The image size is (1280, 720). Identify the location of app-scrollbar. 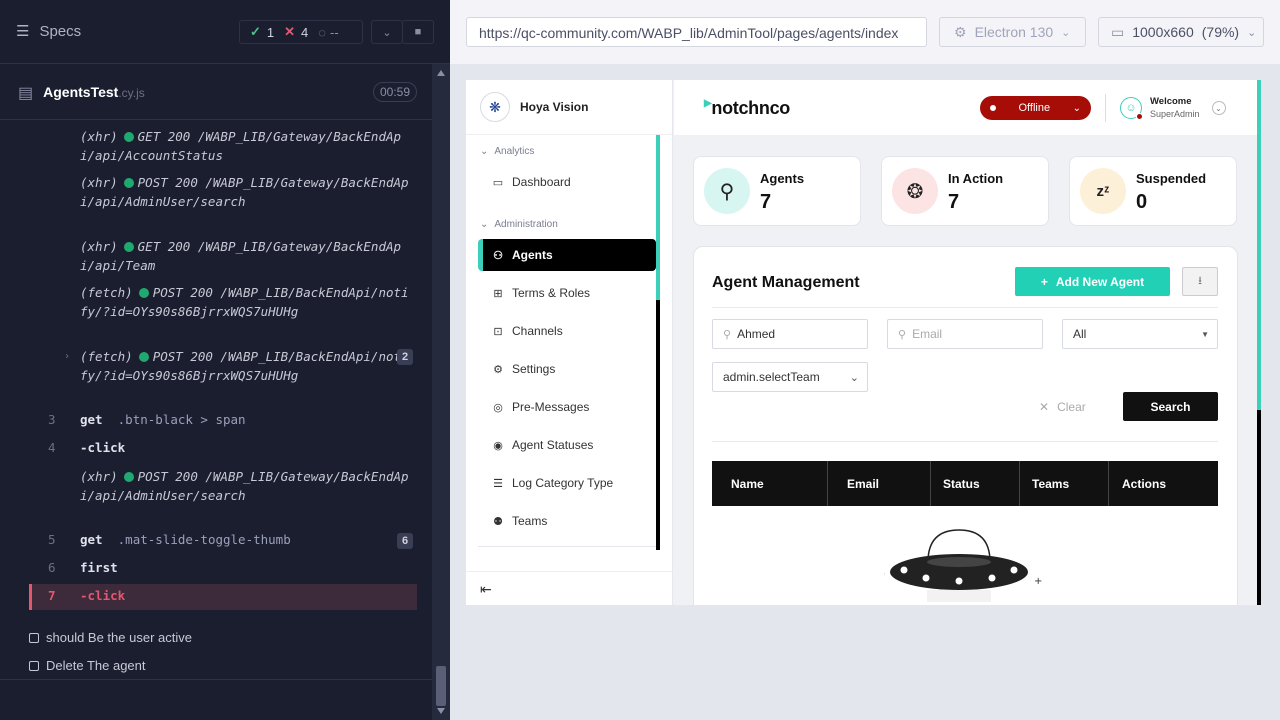
(1259, 342).